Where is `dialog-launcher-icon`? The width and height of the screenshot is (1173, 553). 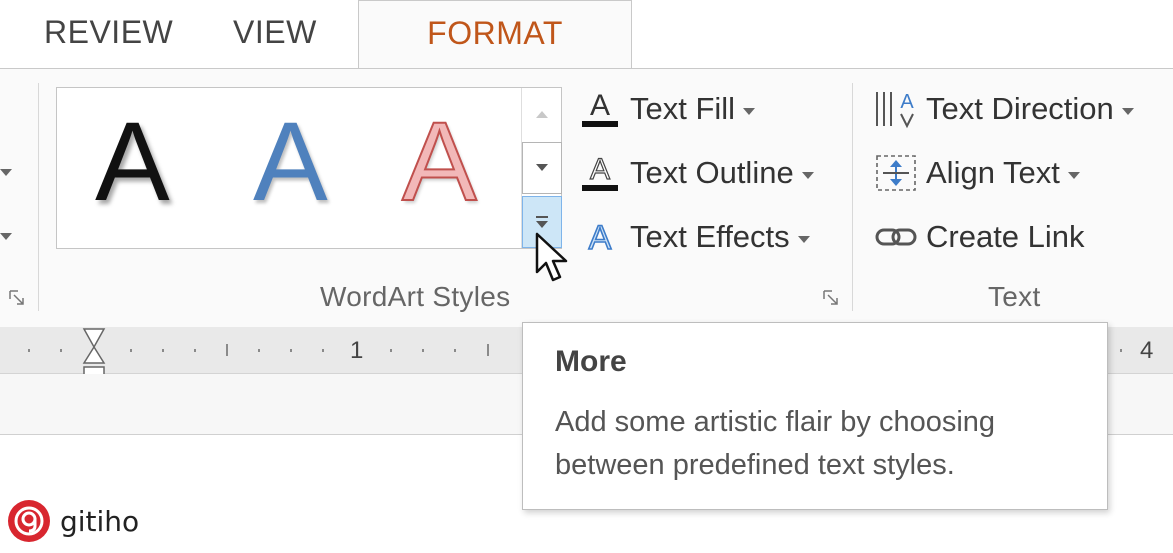 dialog-launcher-icon is located at coordinates (17, 298).